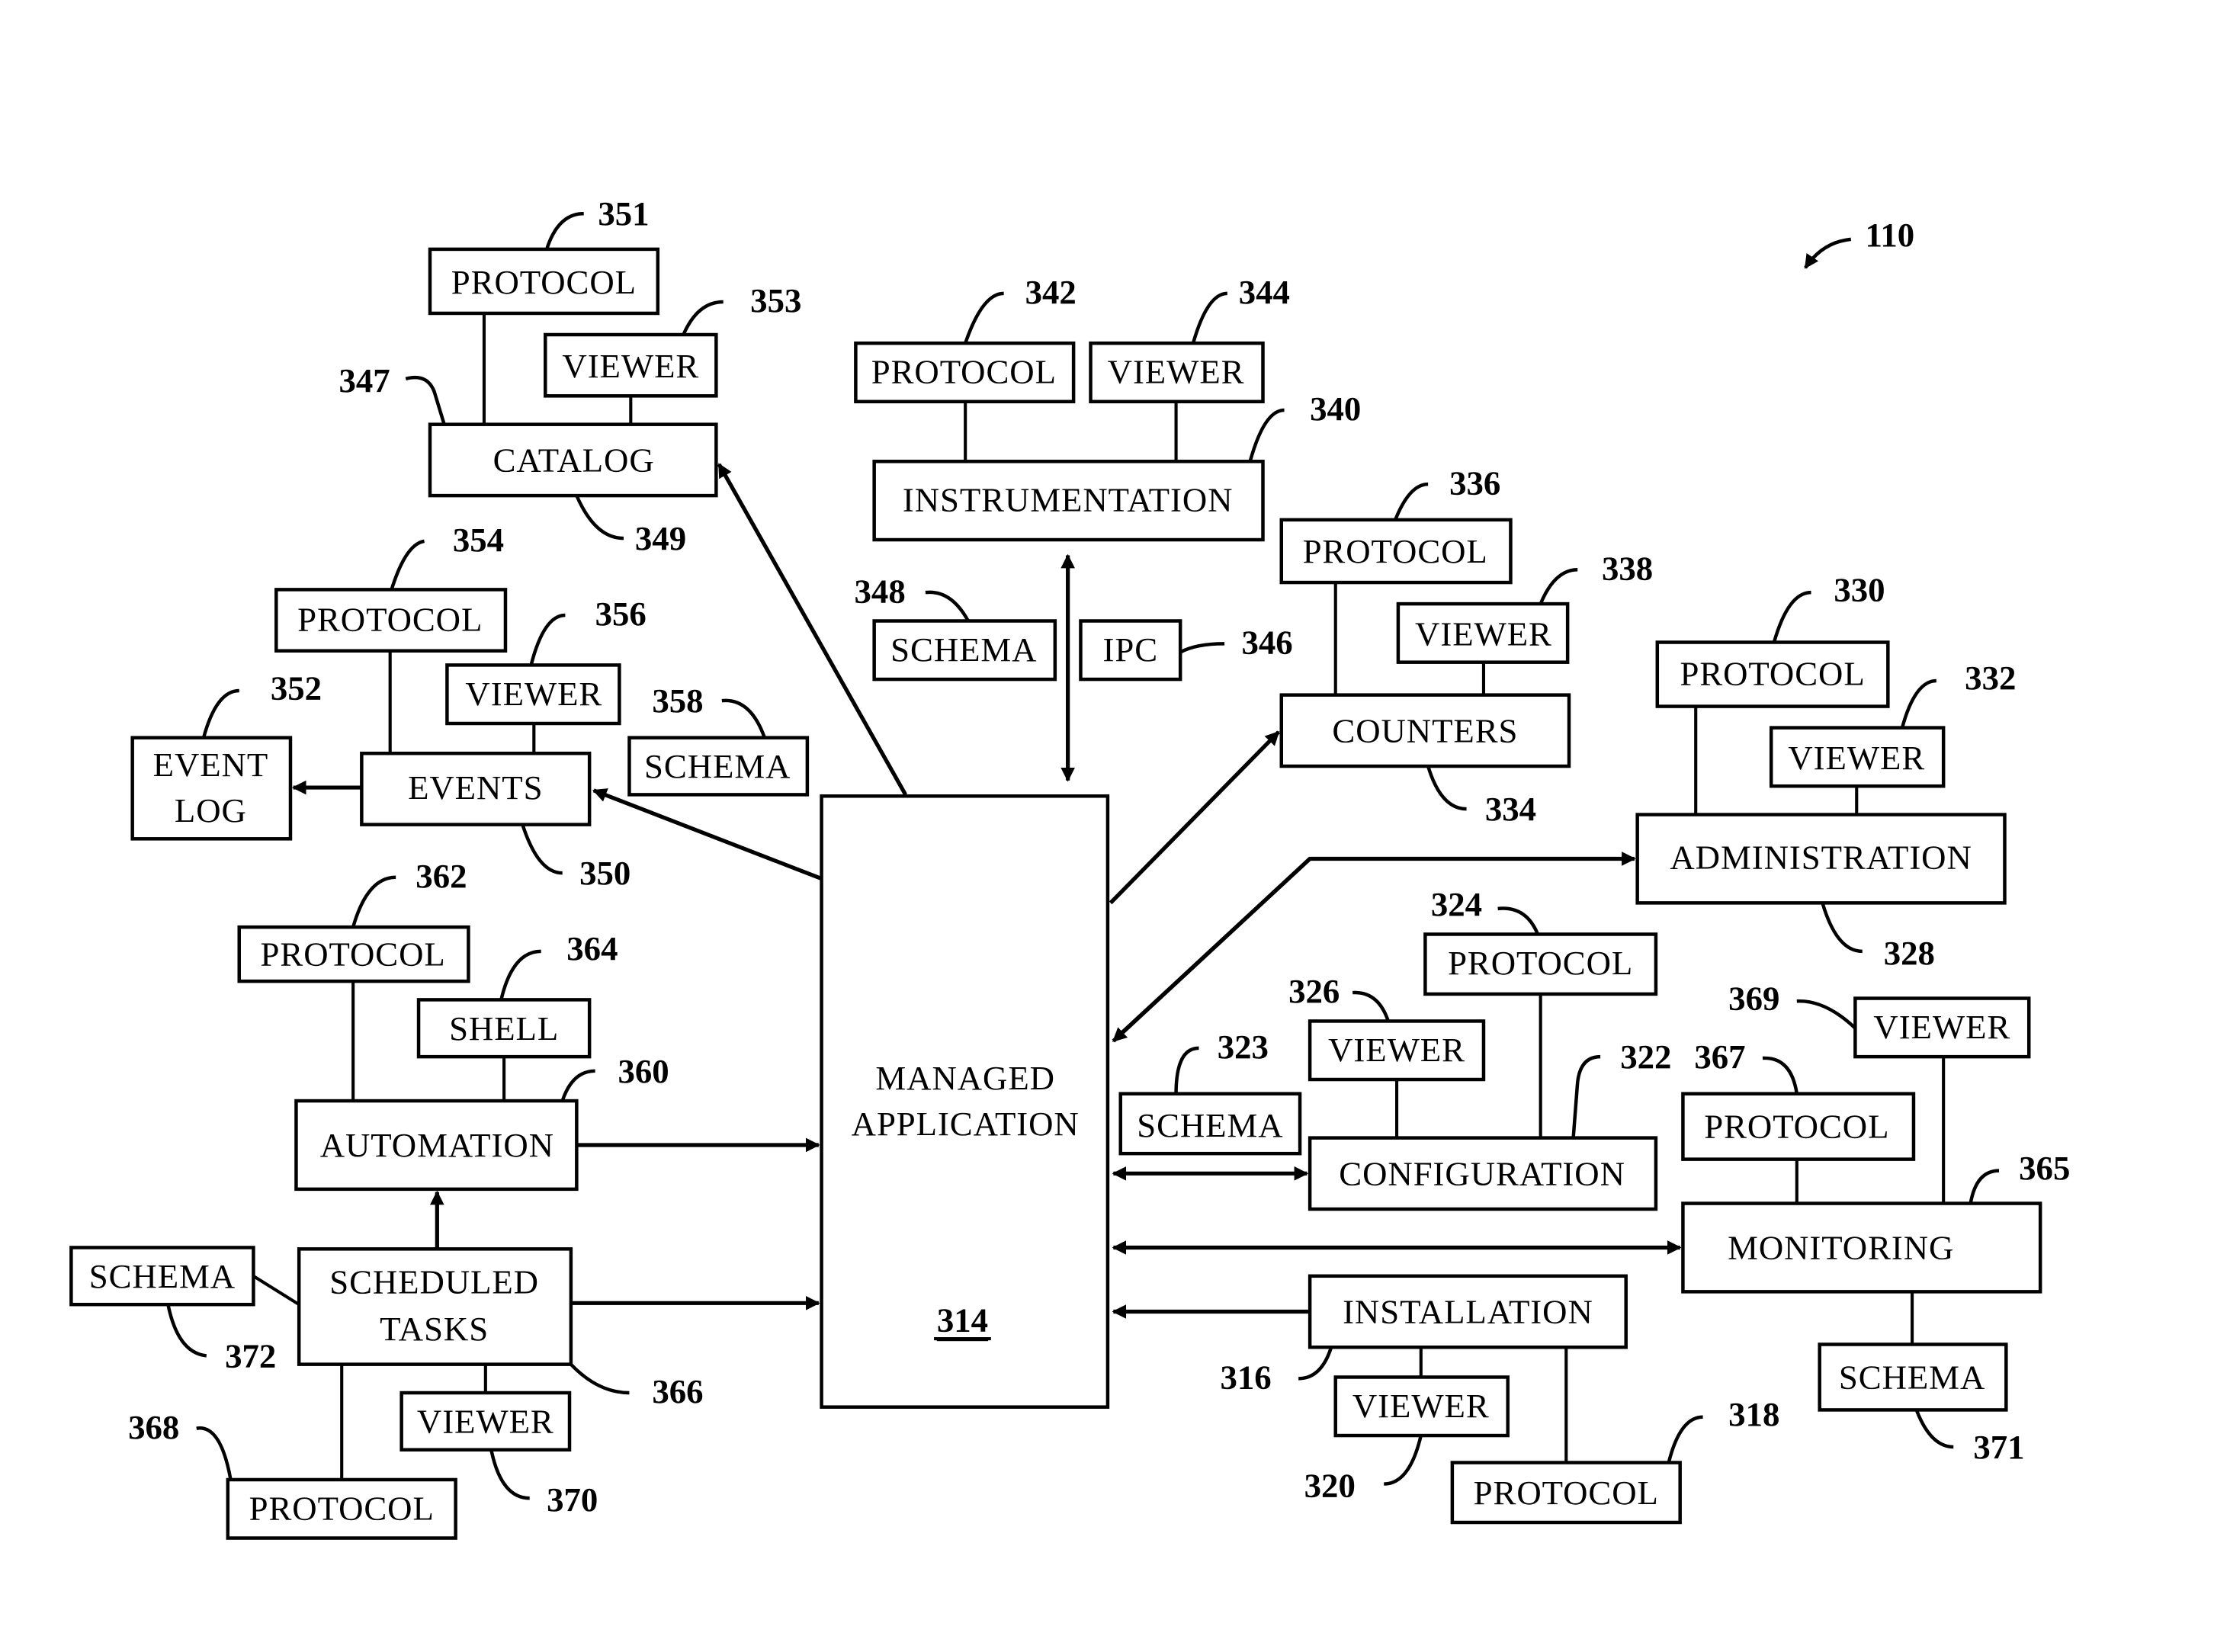 The width and height of the screenshot is (2214, 1652). I want to click on svg-text: CATALOG, so click(574, 460).